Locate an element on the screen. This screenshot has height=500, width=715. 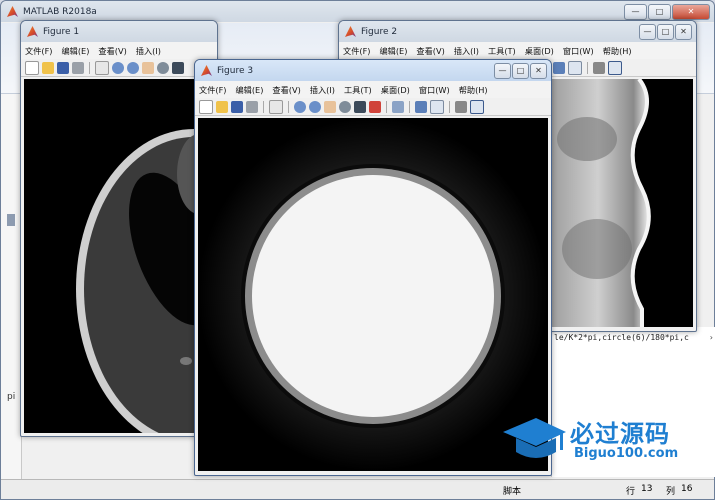
main-window-title: MATLAB R2018a is located at coordinates (60, 11).